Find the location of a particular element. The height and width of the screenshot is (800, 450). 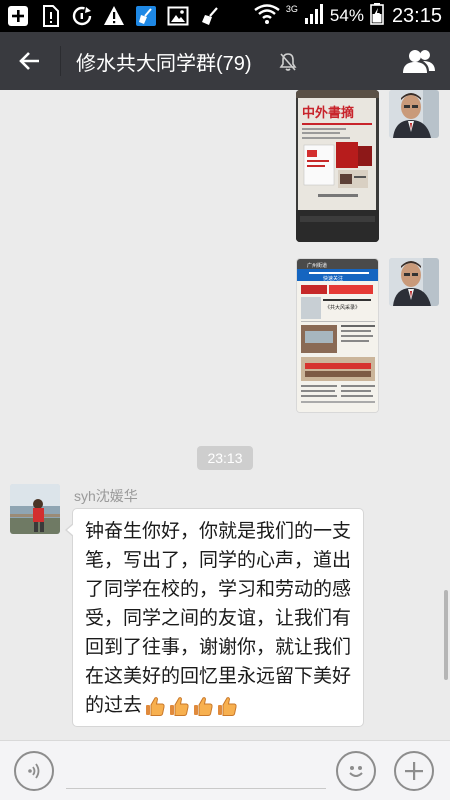

battery-icon is located at coordinates (377, 16).